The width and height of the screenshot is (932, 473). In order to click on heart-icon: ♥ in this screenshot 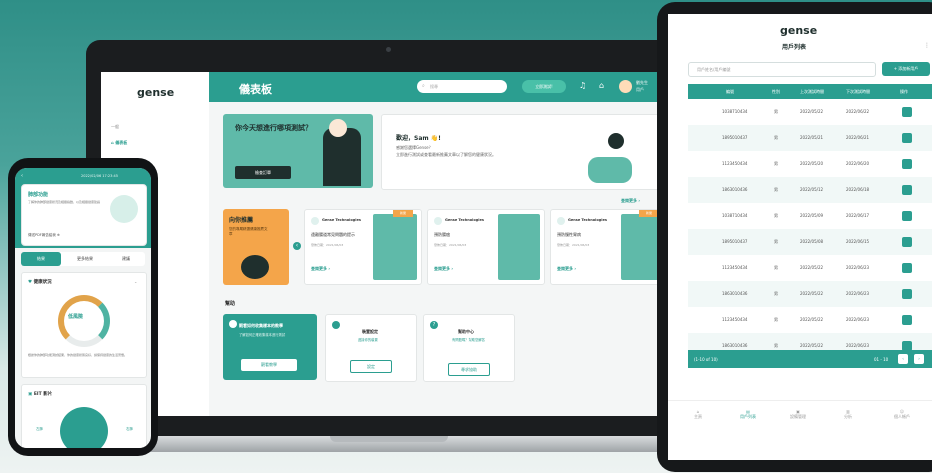, I will do `click(30, 282)`.